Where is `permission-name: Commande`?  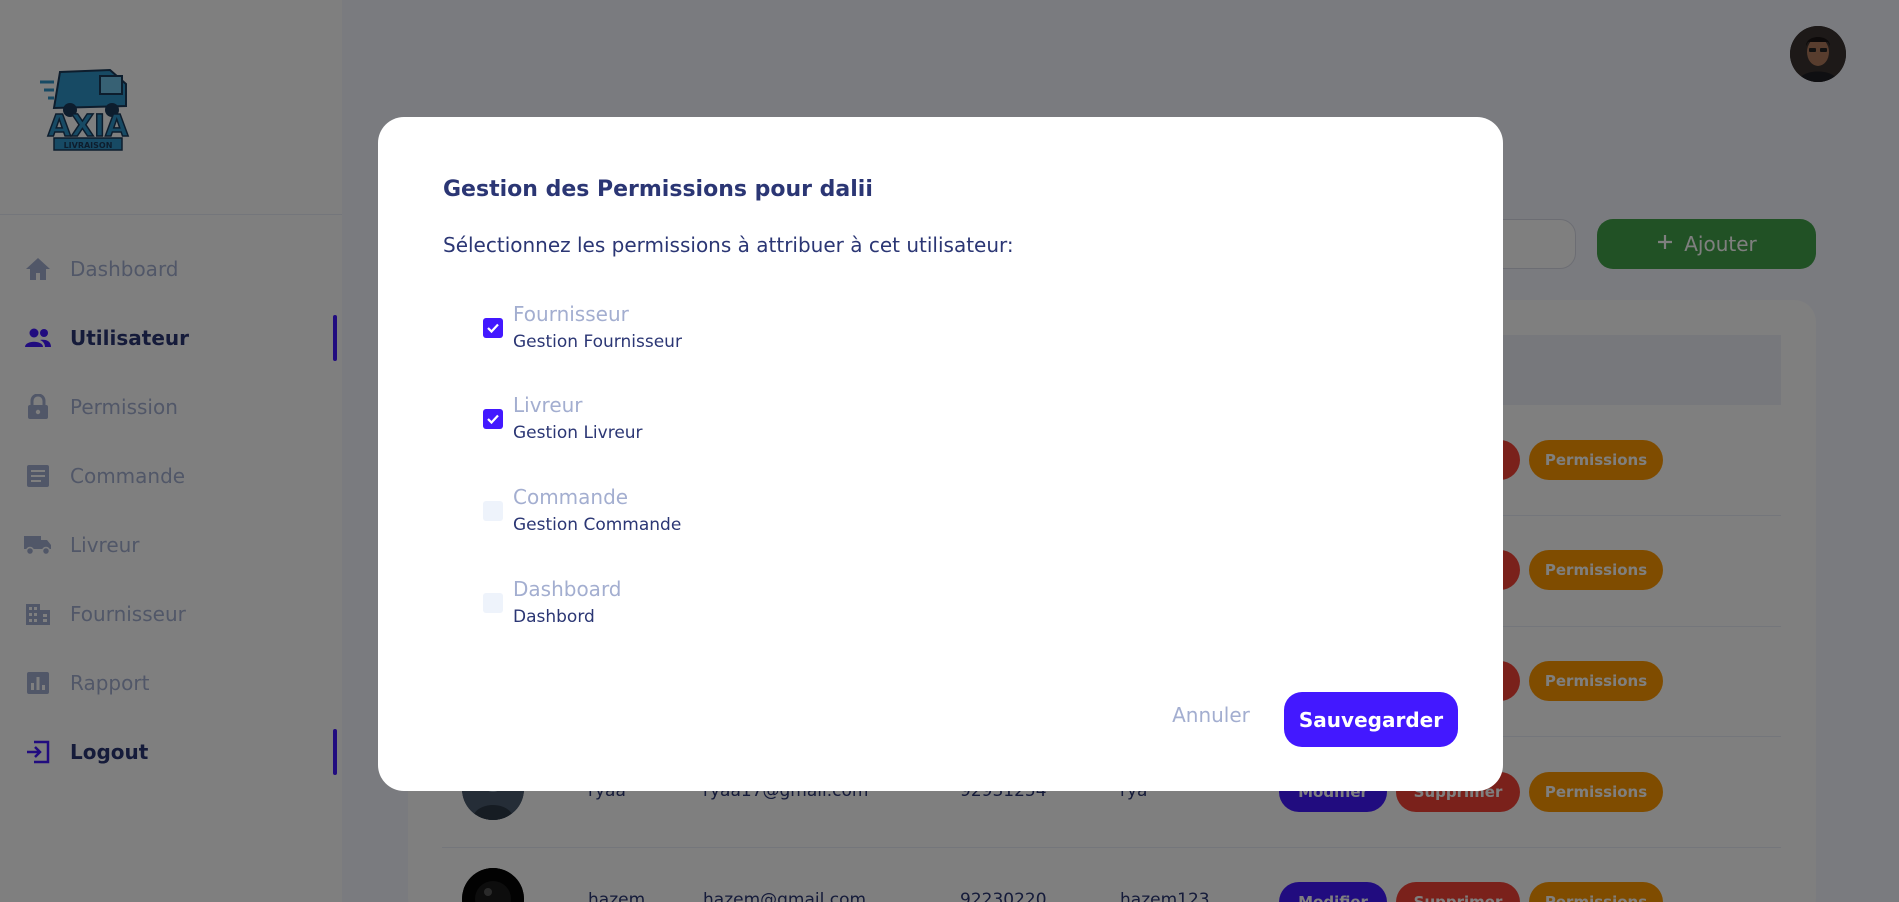
permission-name: Commande is located at coordinates (571, 497).